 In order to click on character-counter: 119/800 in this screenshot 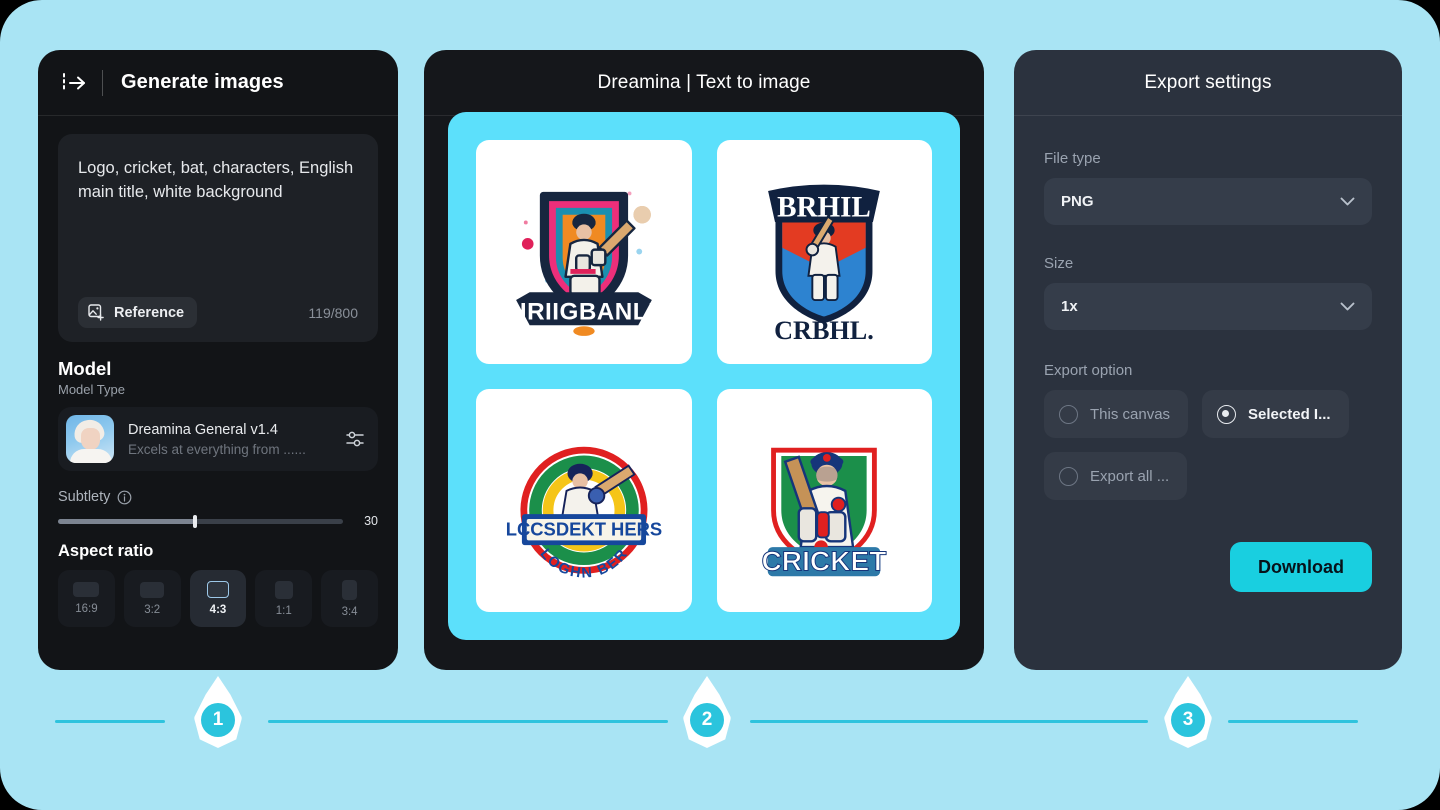, I will do `click(333, 312)`.